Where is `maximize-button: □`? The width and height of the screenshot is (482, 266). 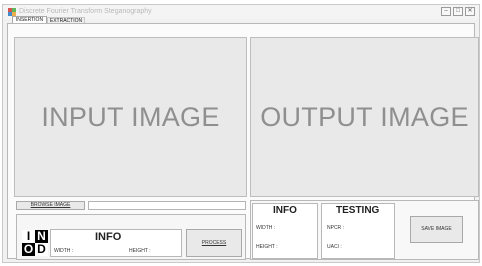
maximize-button: □ is located at coordinates (458, 11).